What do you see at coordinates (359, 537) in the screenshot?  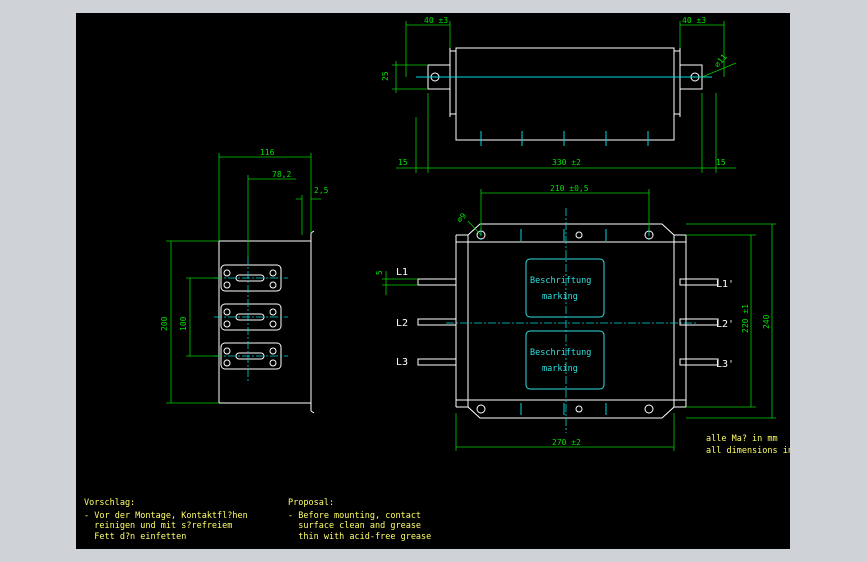 I see `note-en-line3: thin with acid-free grease` at bounding box center [359, 537].